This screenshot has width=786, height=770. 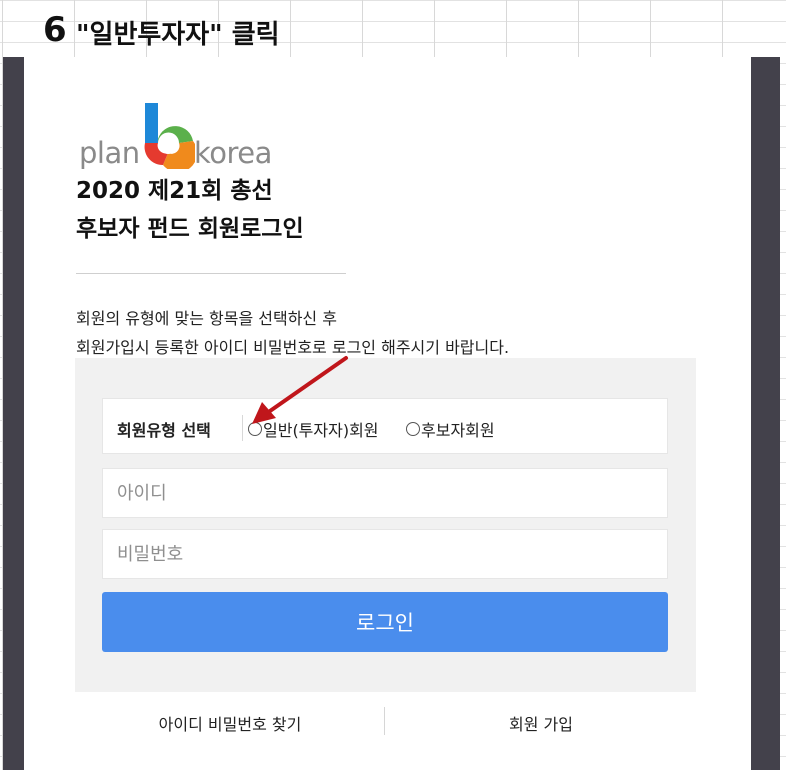 I want to click on planbkorea-logo: plan korea, so click(x=189, y=138).